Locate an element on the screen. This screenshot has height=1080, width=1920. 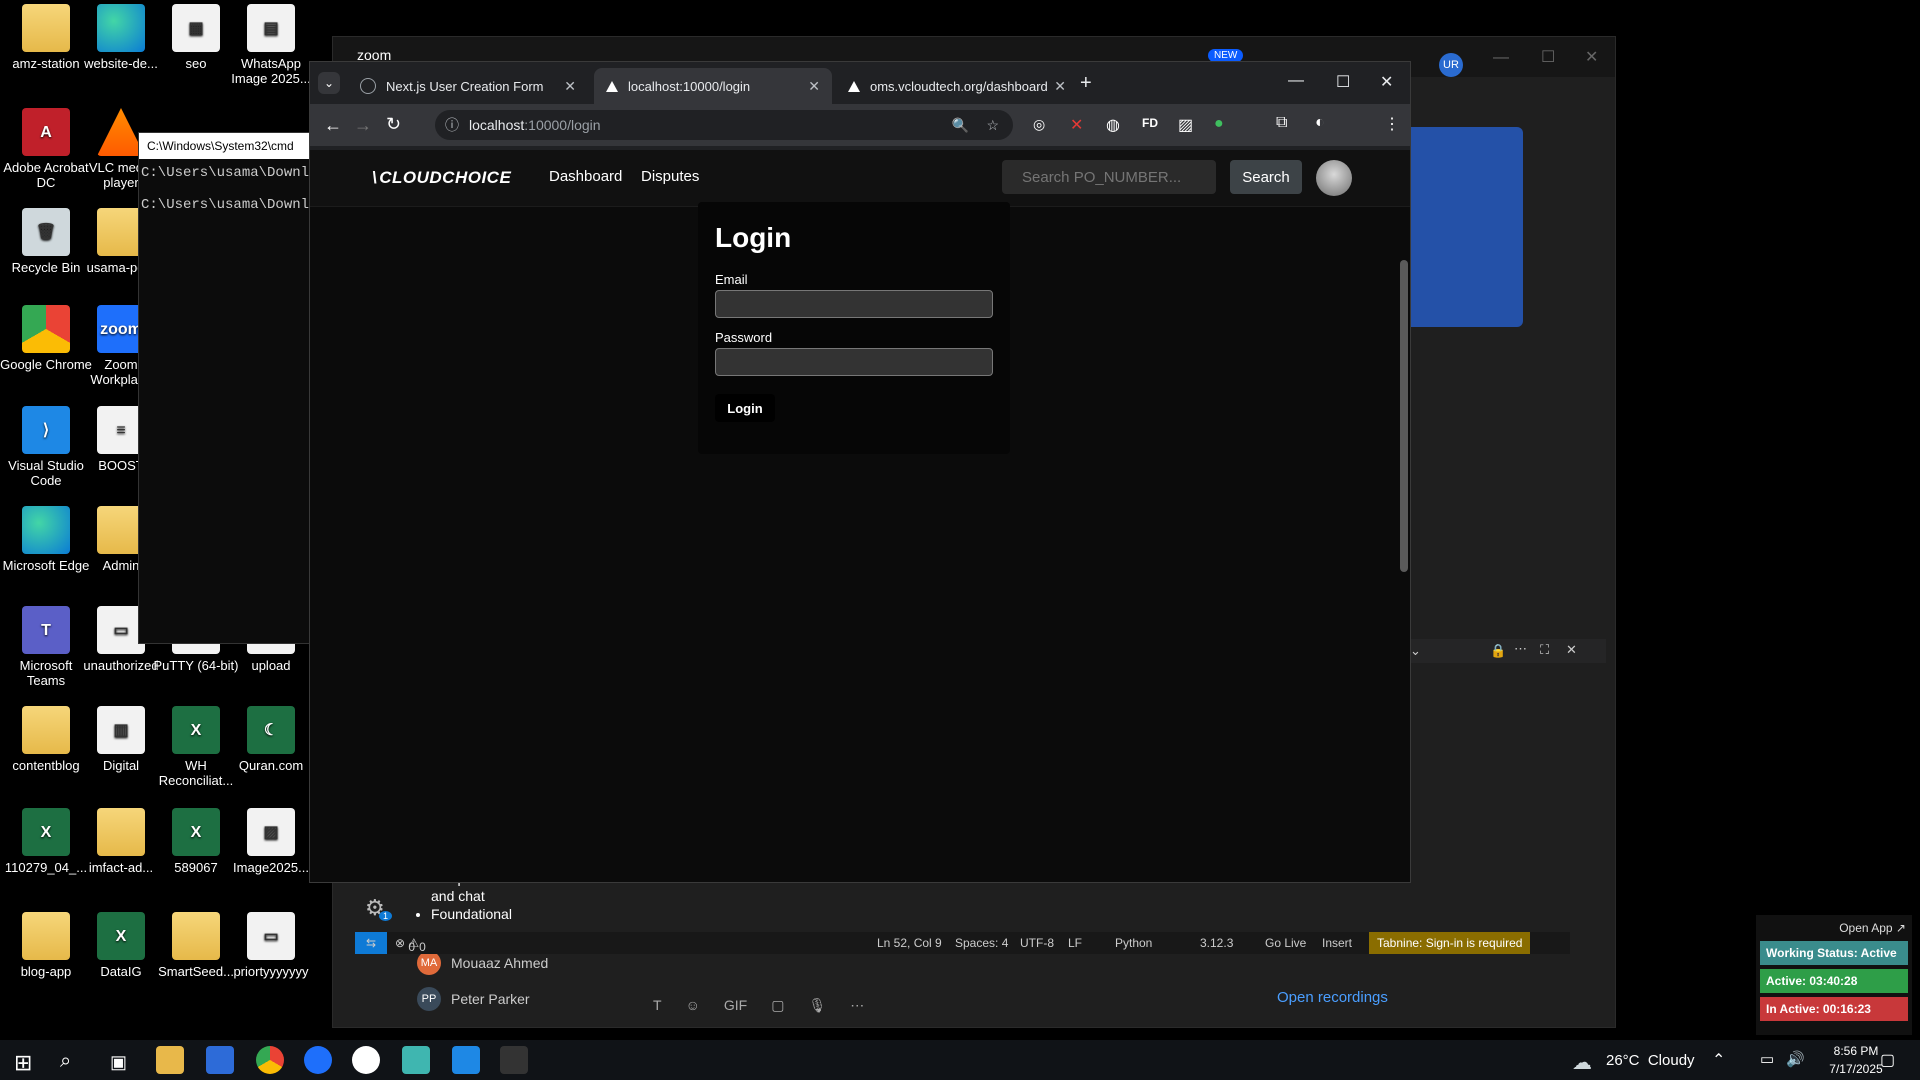
image-extension-icon: ▨ is located at coordinates (1185, 125).